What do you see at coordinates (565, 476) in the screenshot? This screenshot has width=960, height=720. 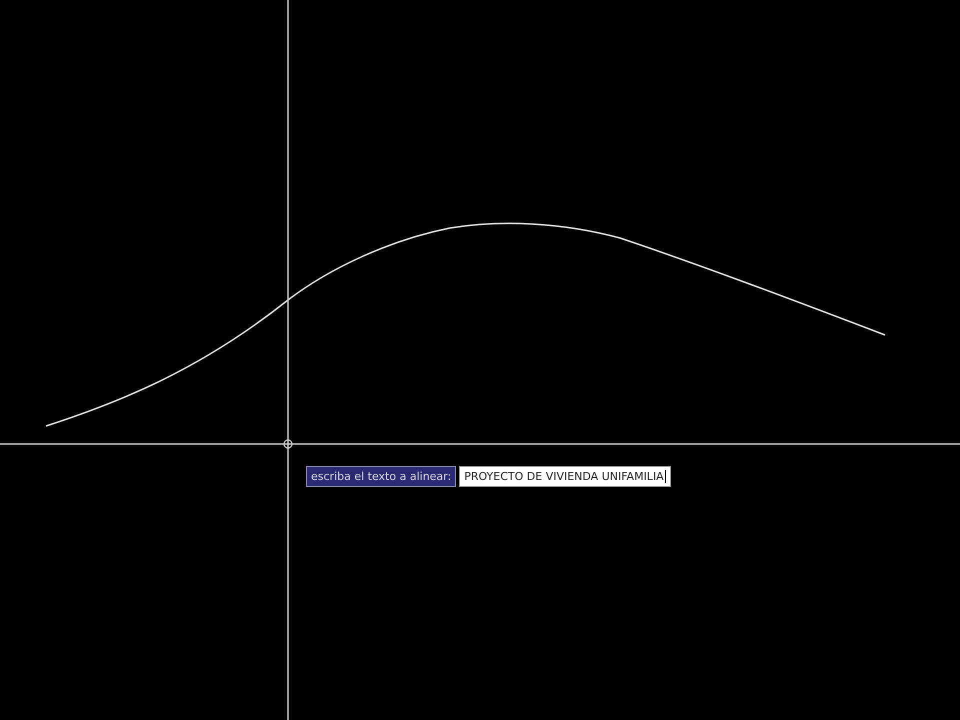 I see `text-input-field: PROYECTO DE VIVIENDA UNIFAMILIA` at bounding box center [565, 476].